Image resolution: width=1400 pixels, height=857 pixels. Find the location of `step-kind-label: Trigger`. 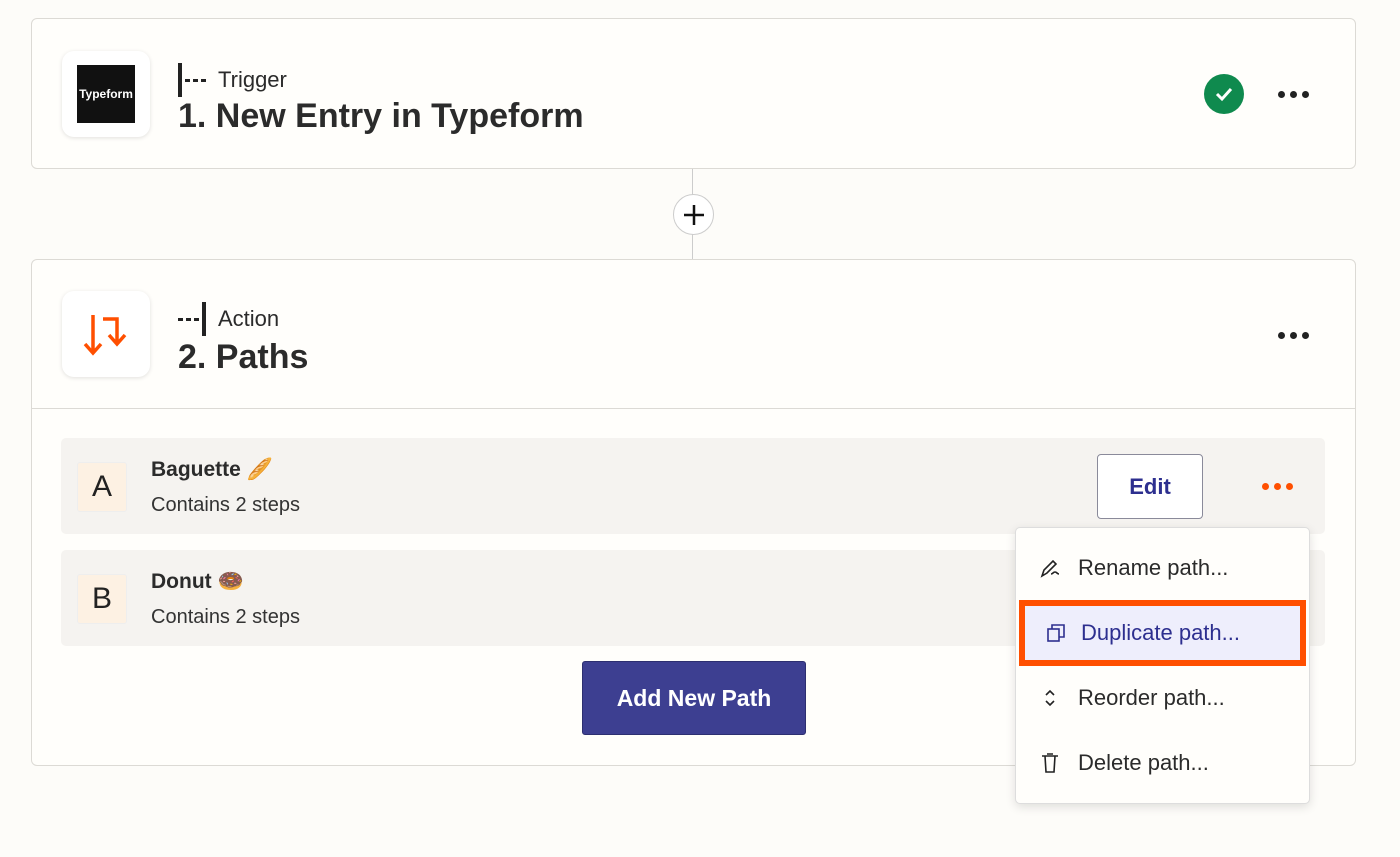

step-kind-label: Trigger is located at coordinates (252, 79).